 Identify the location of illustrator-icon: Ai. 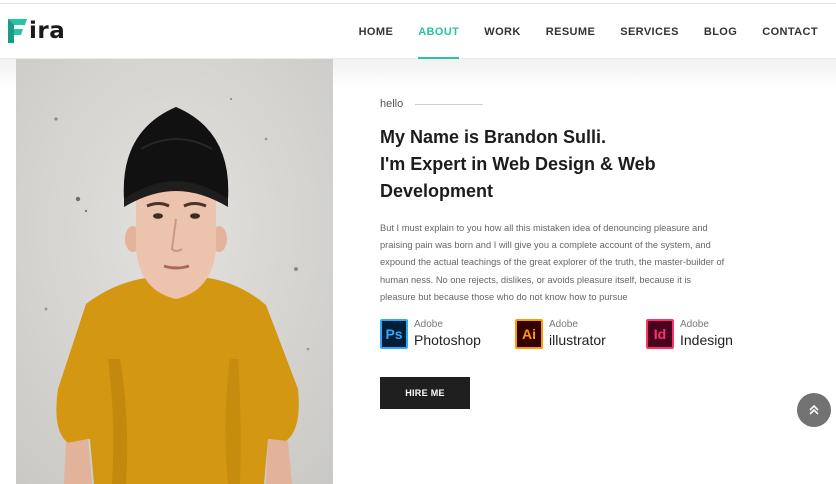
(529, 334).